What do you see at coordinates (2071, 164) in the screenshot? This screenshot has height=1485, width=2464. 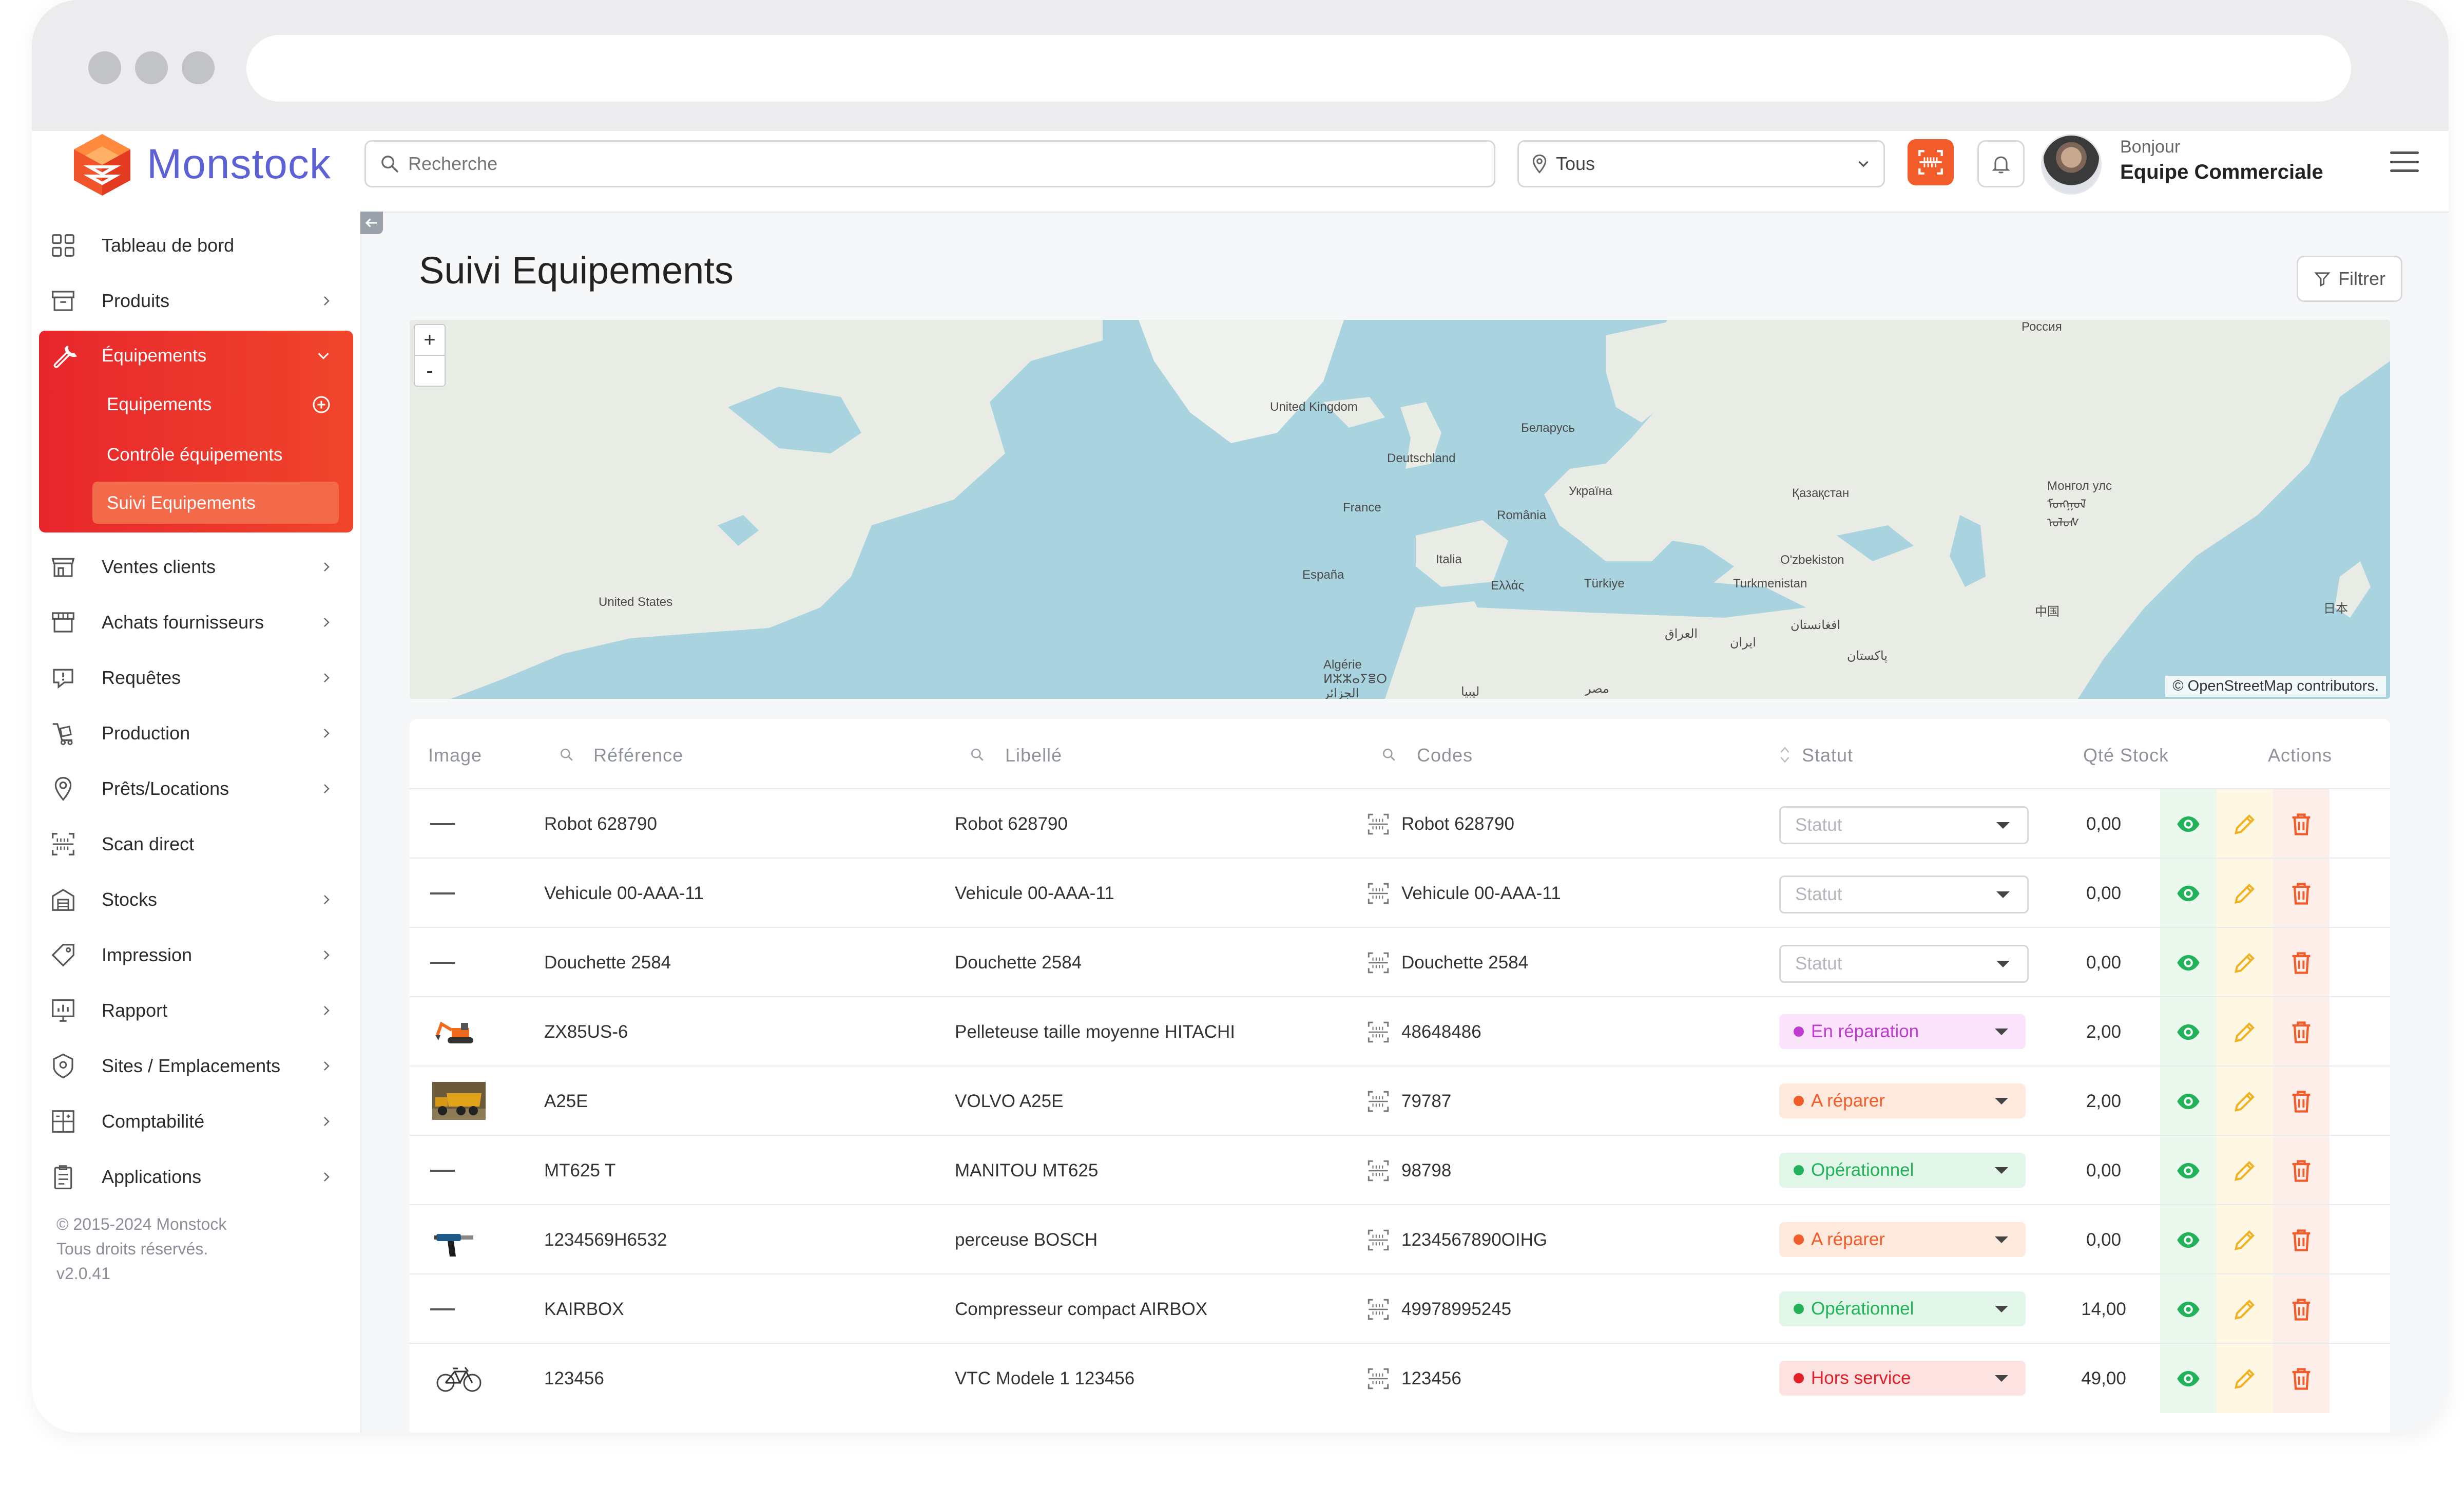 I see `avatar` at bounding box center [2071, 164].